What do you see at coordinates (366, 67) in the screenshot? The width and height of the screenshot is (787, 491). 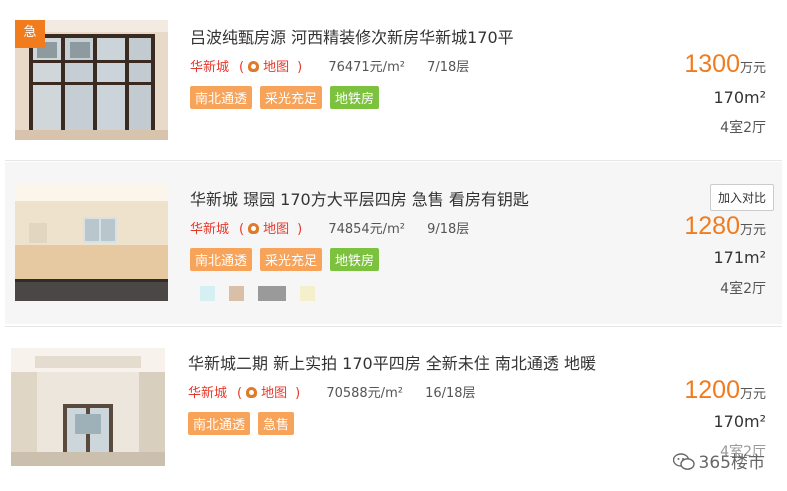 I see `unit-price: 76471元/m²` at bounding box center [366, 67].